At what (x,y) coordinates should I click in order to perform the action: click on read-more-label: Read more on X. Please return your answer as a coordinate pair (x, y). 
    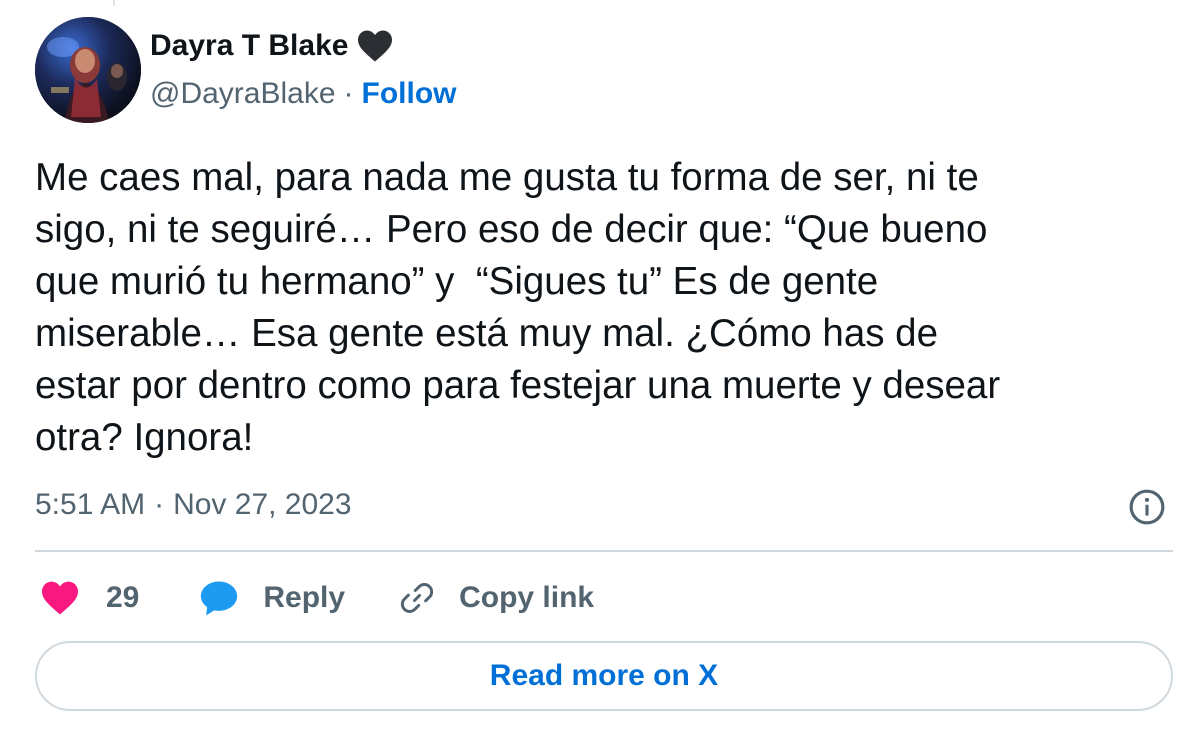
    Looking at the image, I should click on (604, 675).